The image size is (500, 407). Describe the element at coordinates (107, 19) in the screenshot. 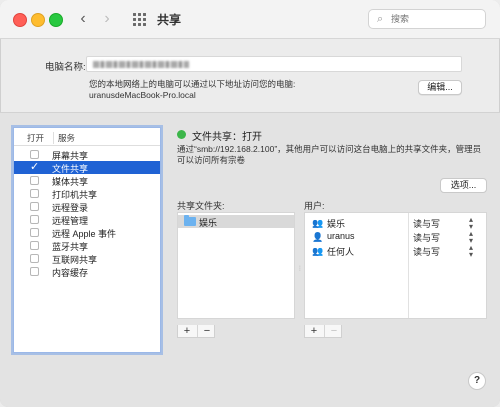

I see `forward-arrow-icon: ›` at that location.